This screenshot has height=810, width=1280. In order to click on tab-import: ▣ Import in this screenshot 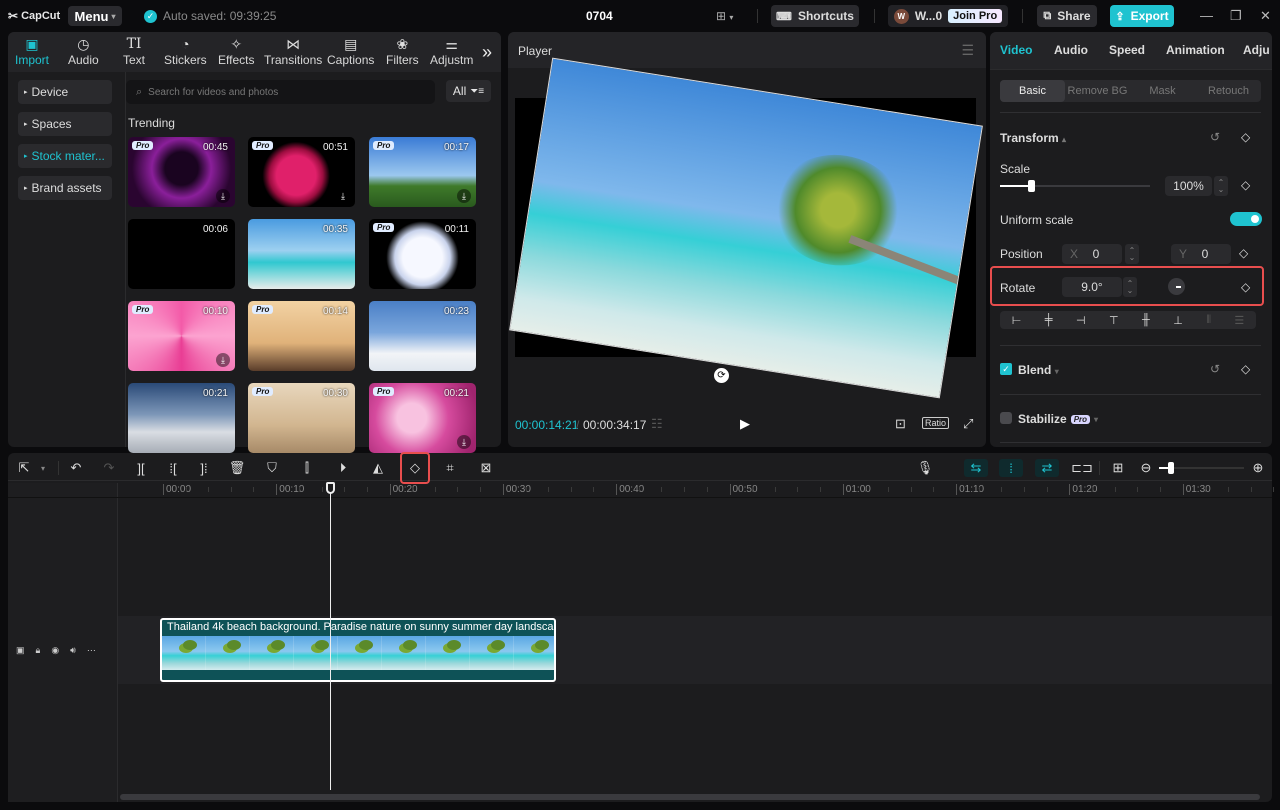, I will do `click(32, 51)`.